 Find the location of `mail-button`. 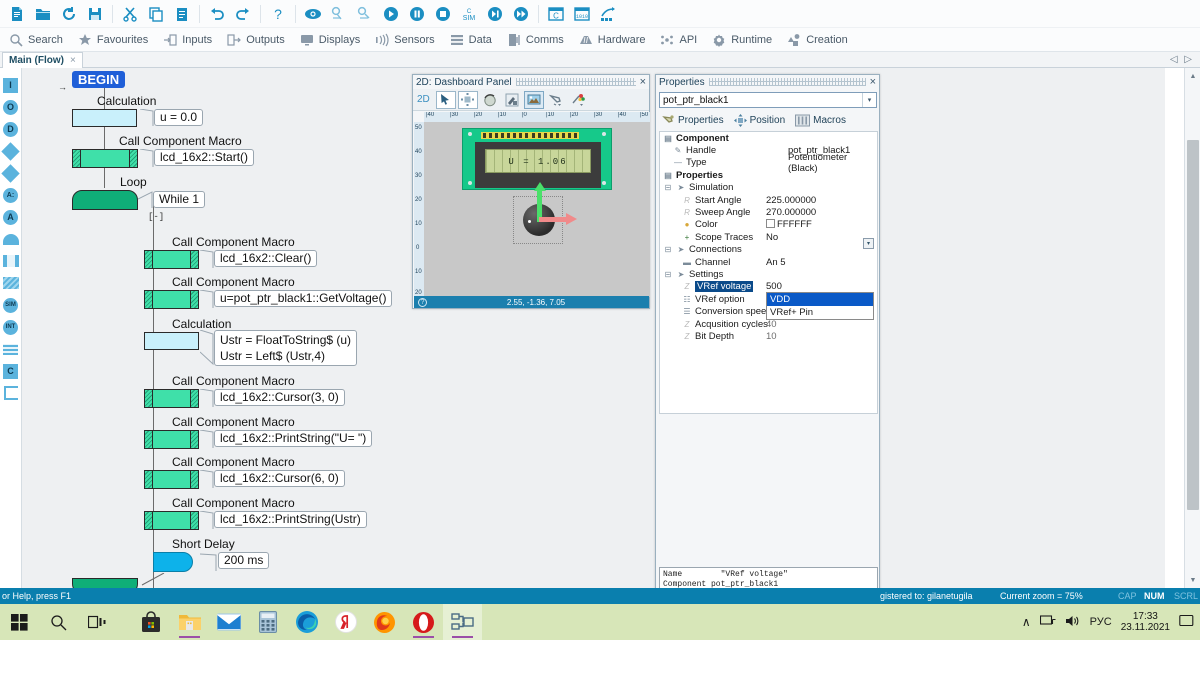

mail-button is located at coordinates (228, 622).